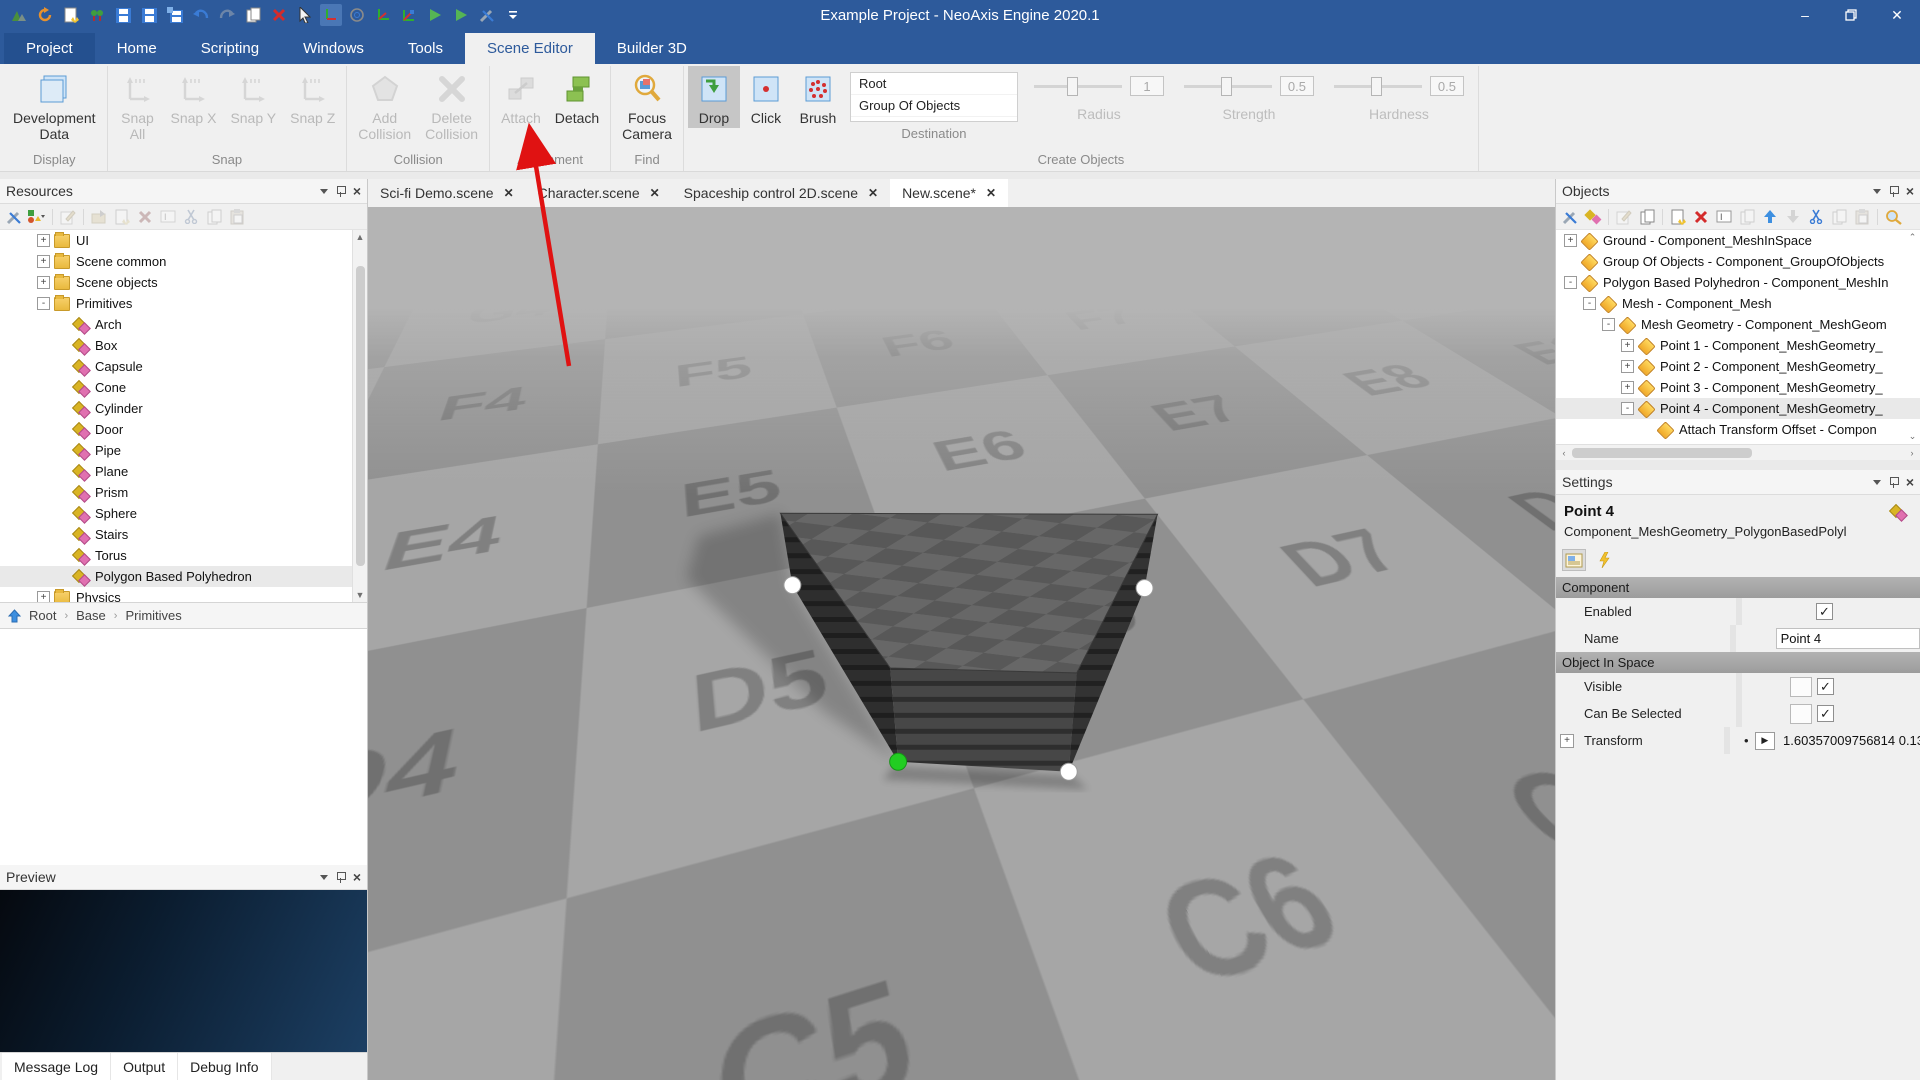  I want to click on tree-item-stairs: Stairs, so click(183, 534).